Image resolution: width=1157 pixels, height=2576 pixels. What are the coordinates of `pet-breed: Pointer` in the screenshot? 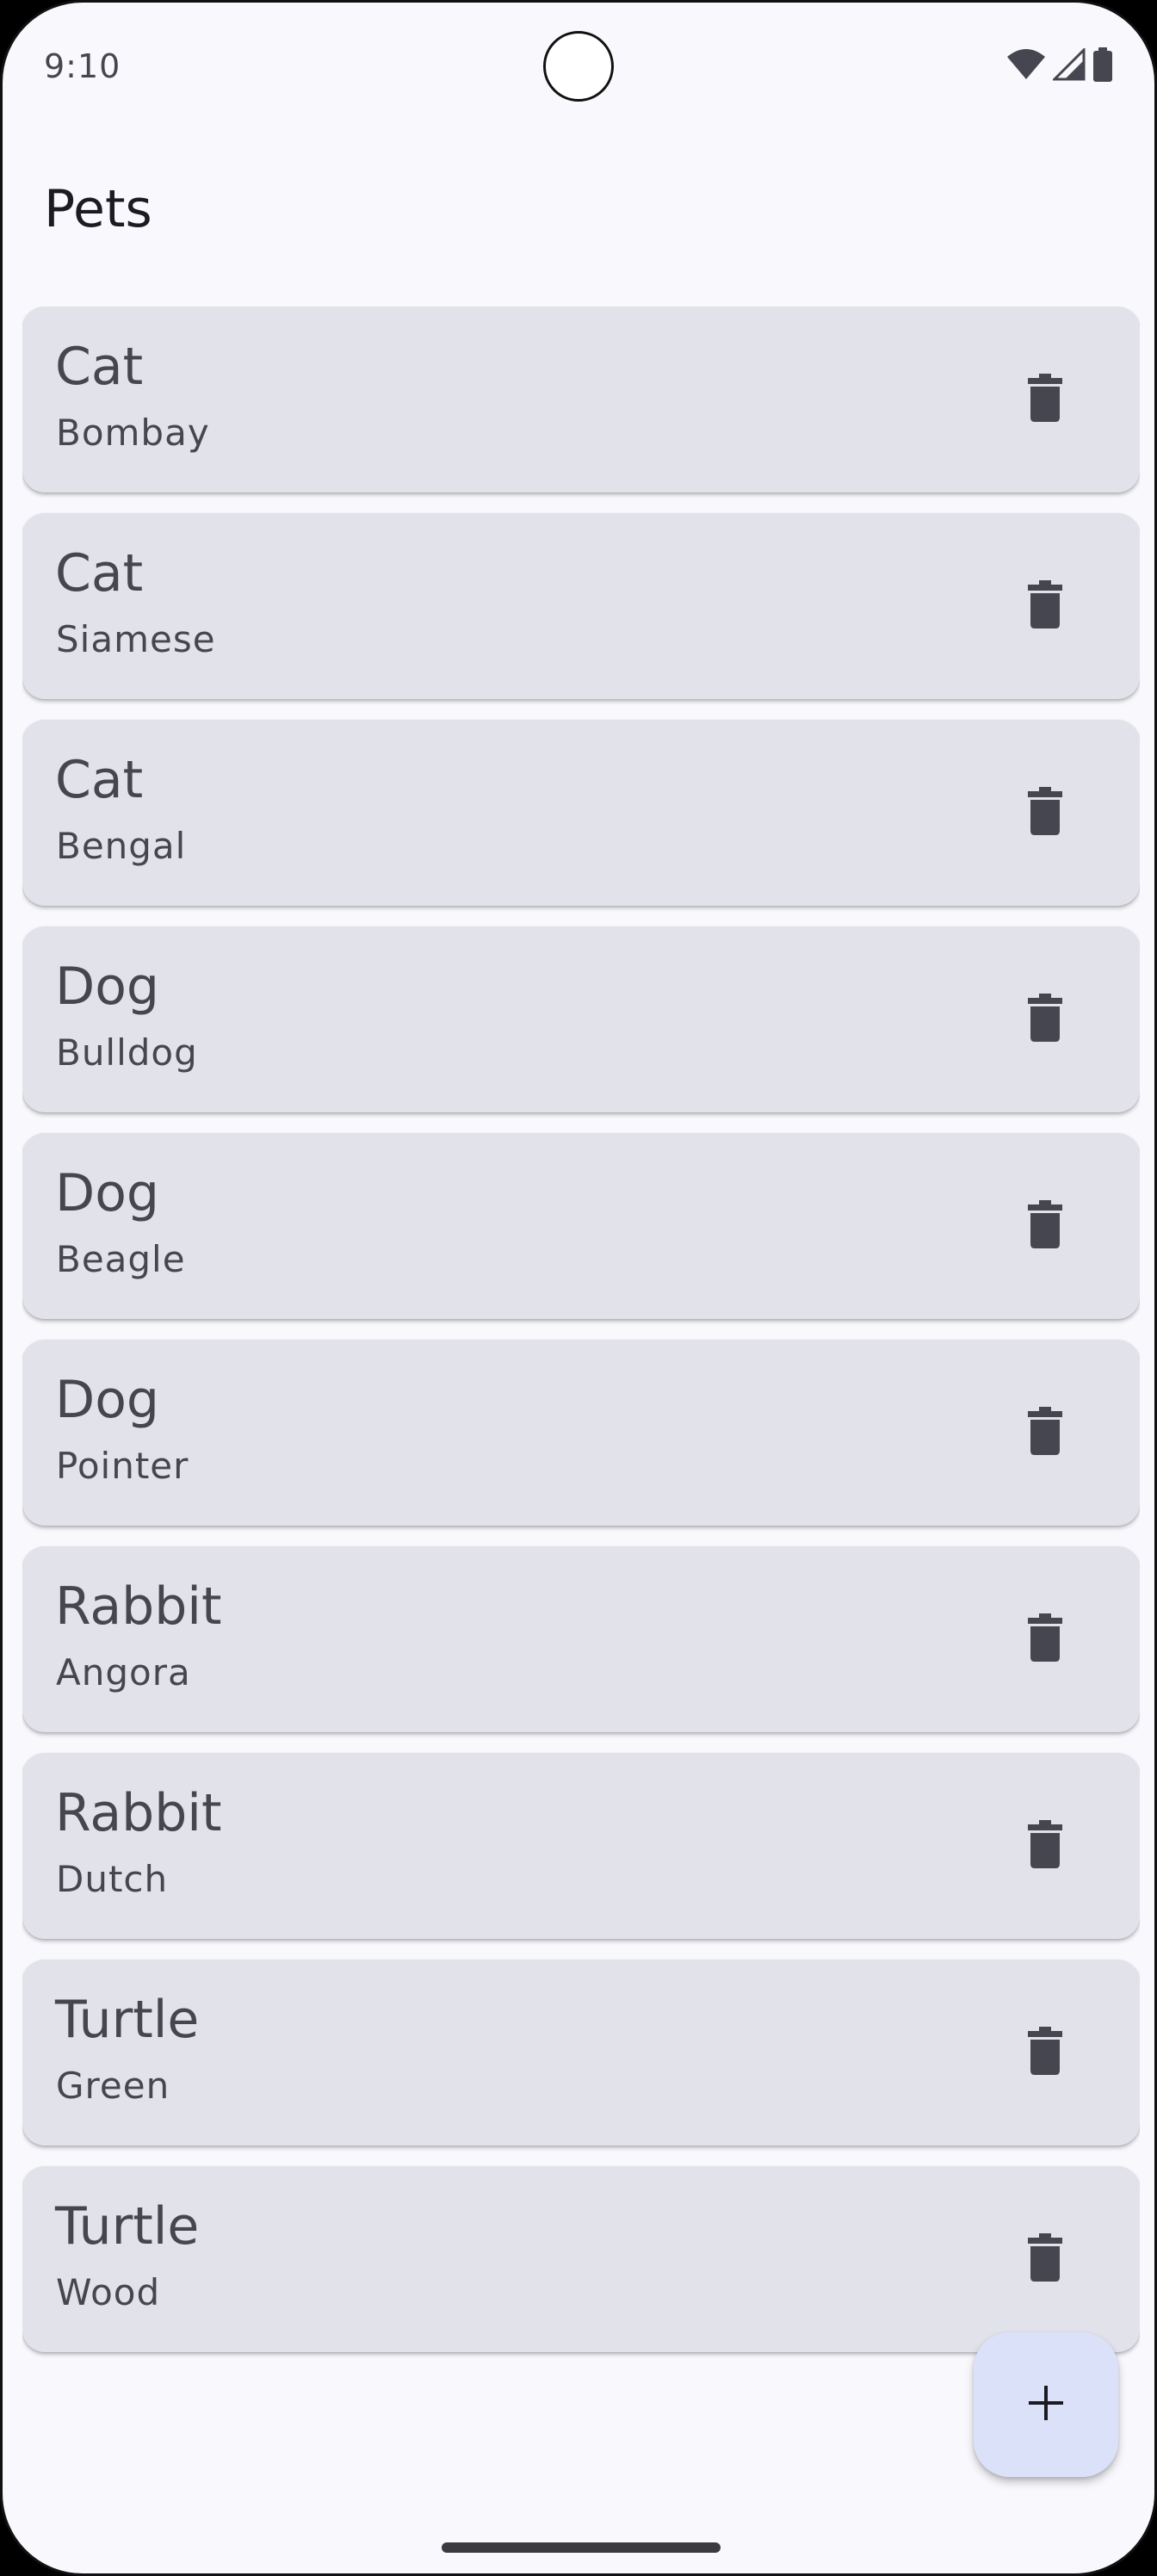 It's located at (123, 1466).